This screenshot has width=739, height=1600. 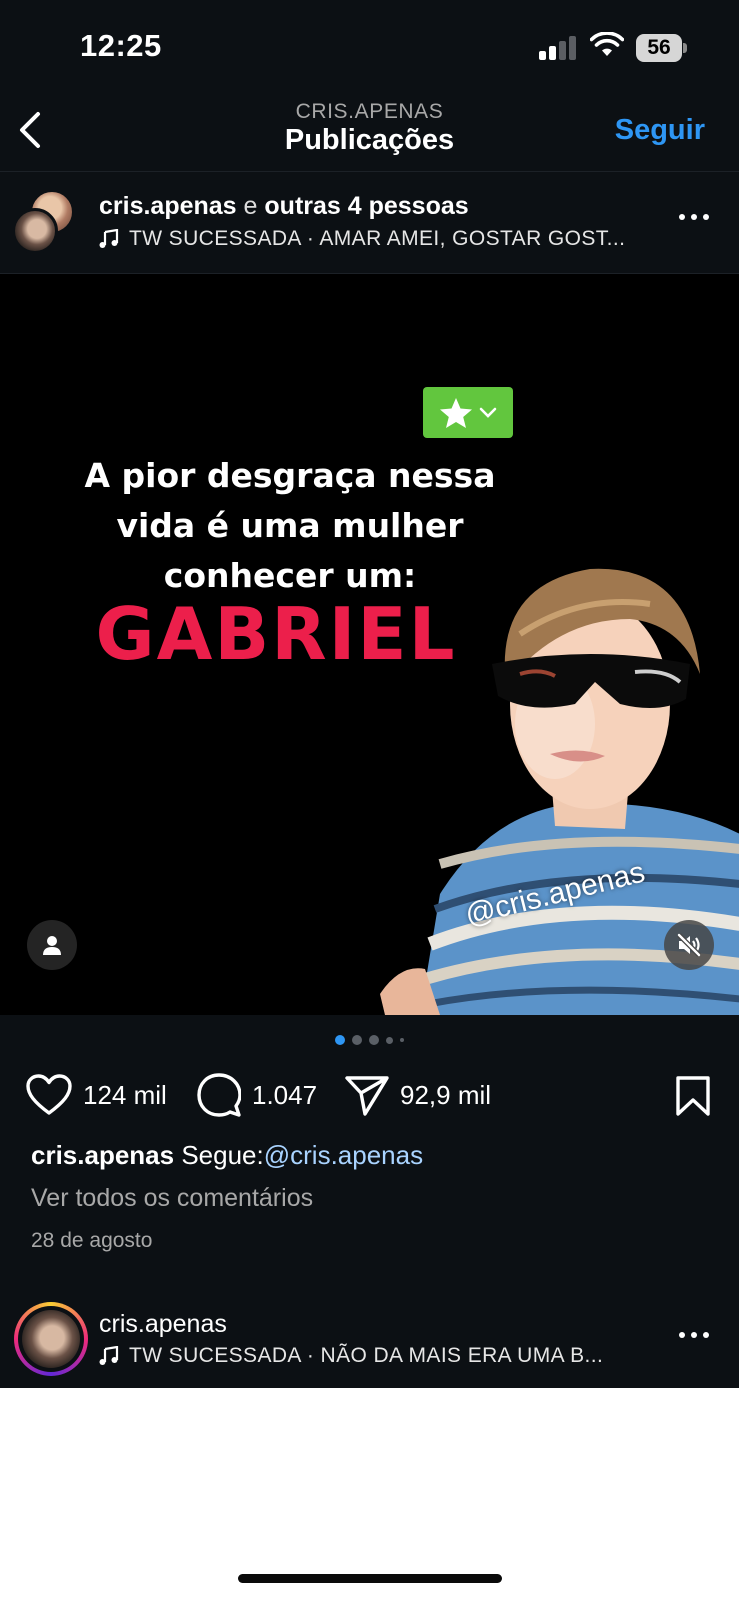 I want to click on send-icon, so click(x=367, y=1096).